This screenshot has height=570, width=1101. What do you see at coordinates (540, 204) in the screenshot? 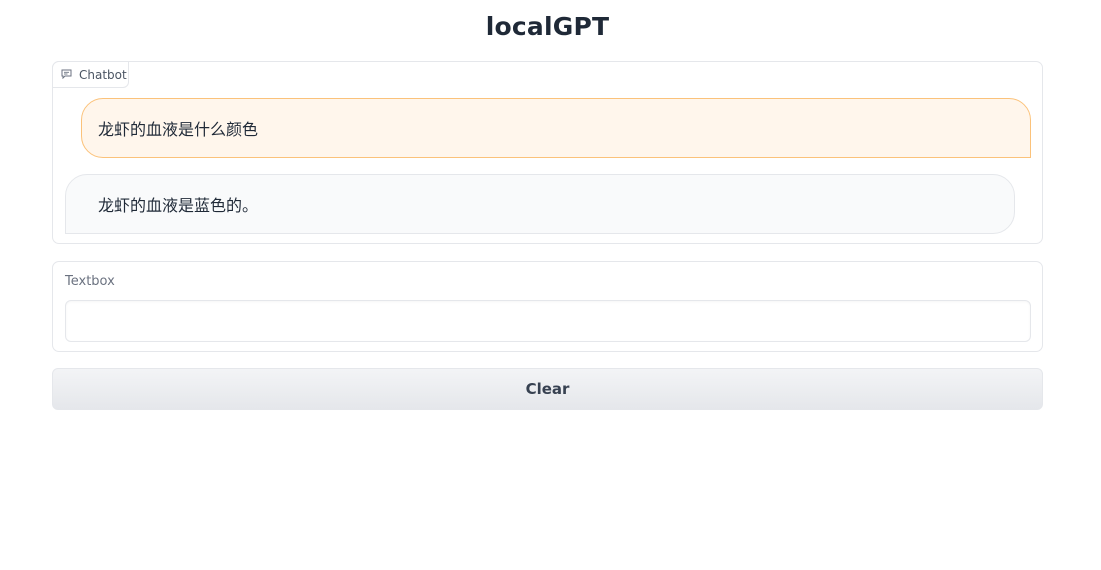
I see `bot-message: 龙虾的血液是蓝色的。` at bounding box center [540, 204].